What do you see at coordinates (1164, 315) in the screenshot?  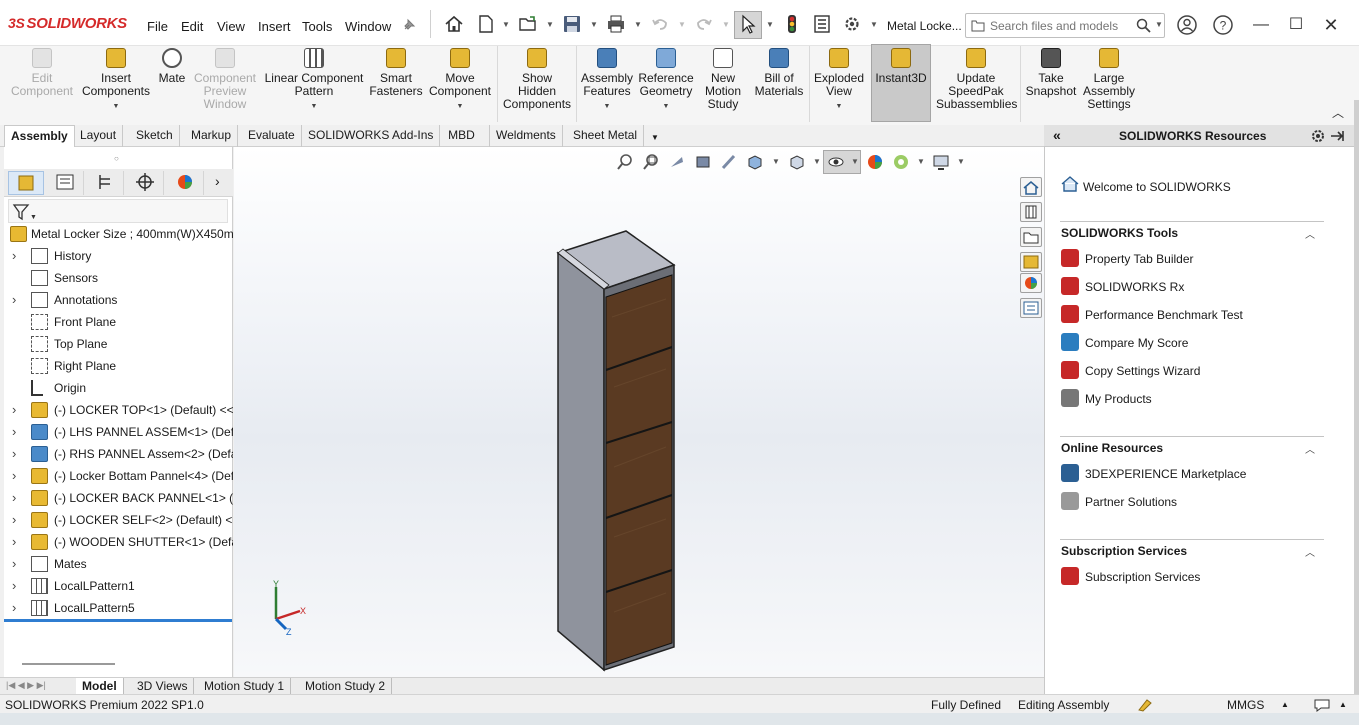 I see `resource-link: Performance Benchmark Test` at bounding box center [1164, 315].